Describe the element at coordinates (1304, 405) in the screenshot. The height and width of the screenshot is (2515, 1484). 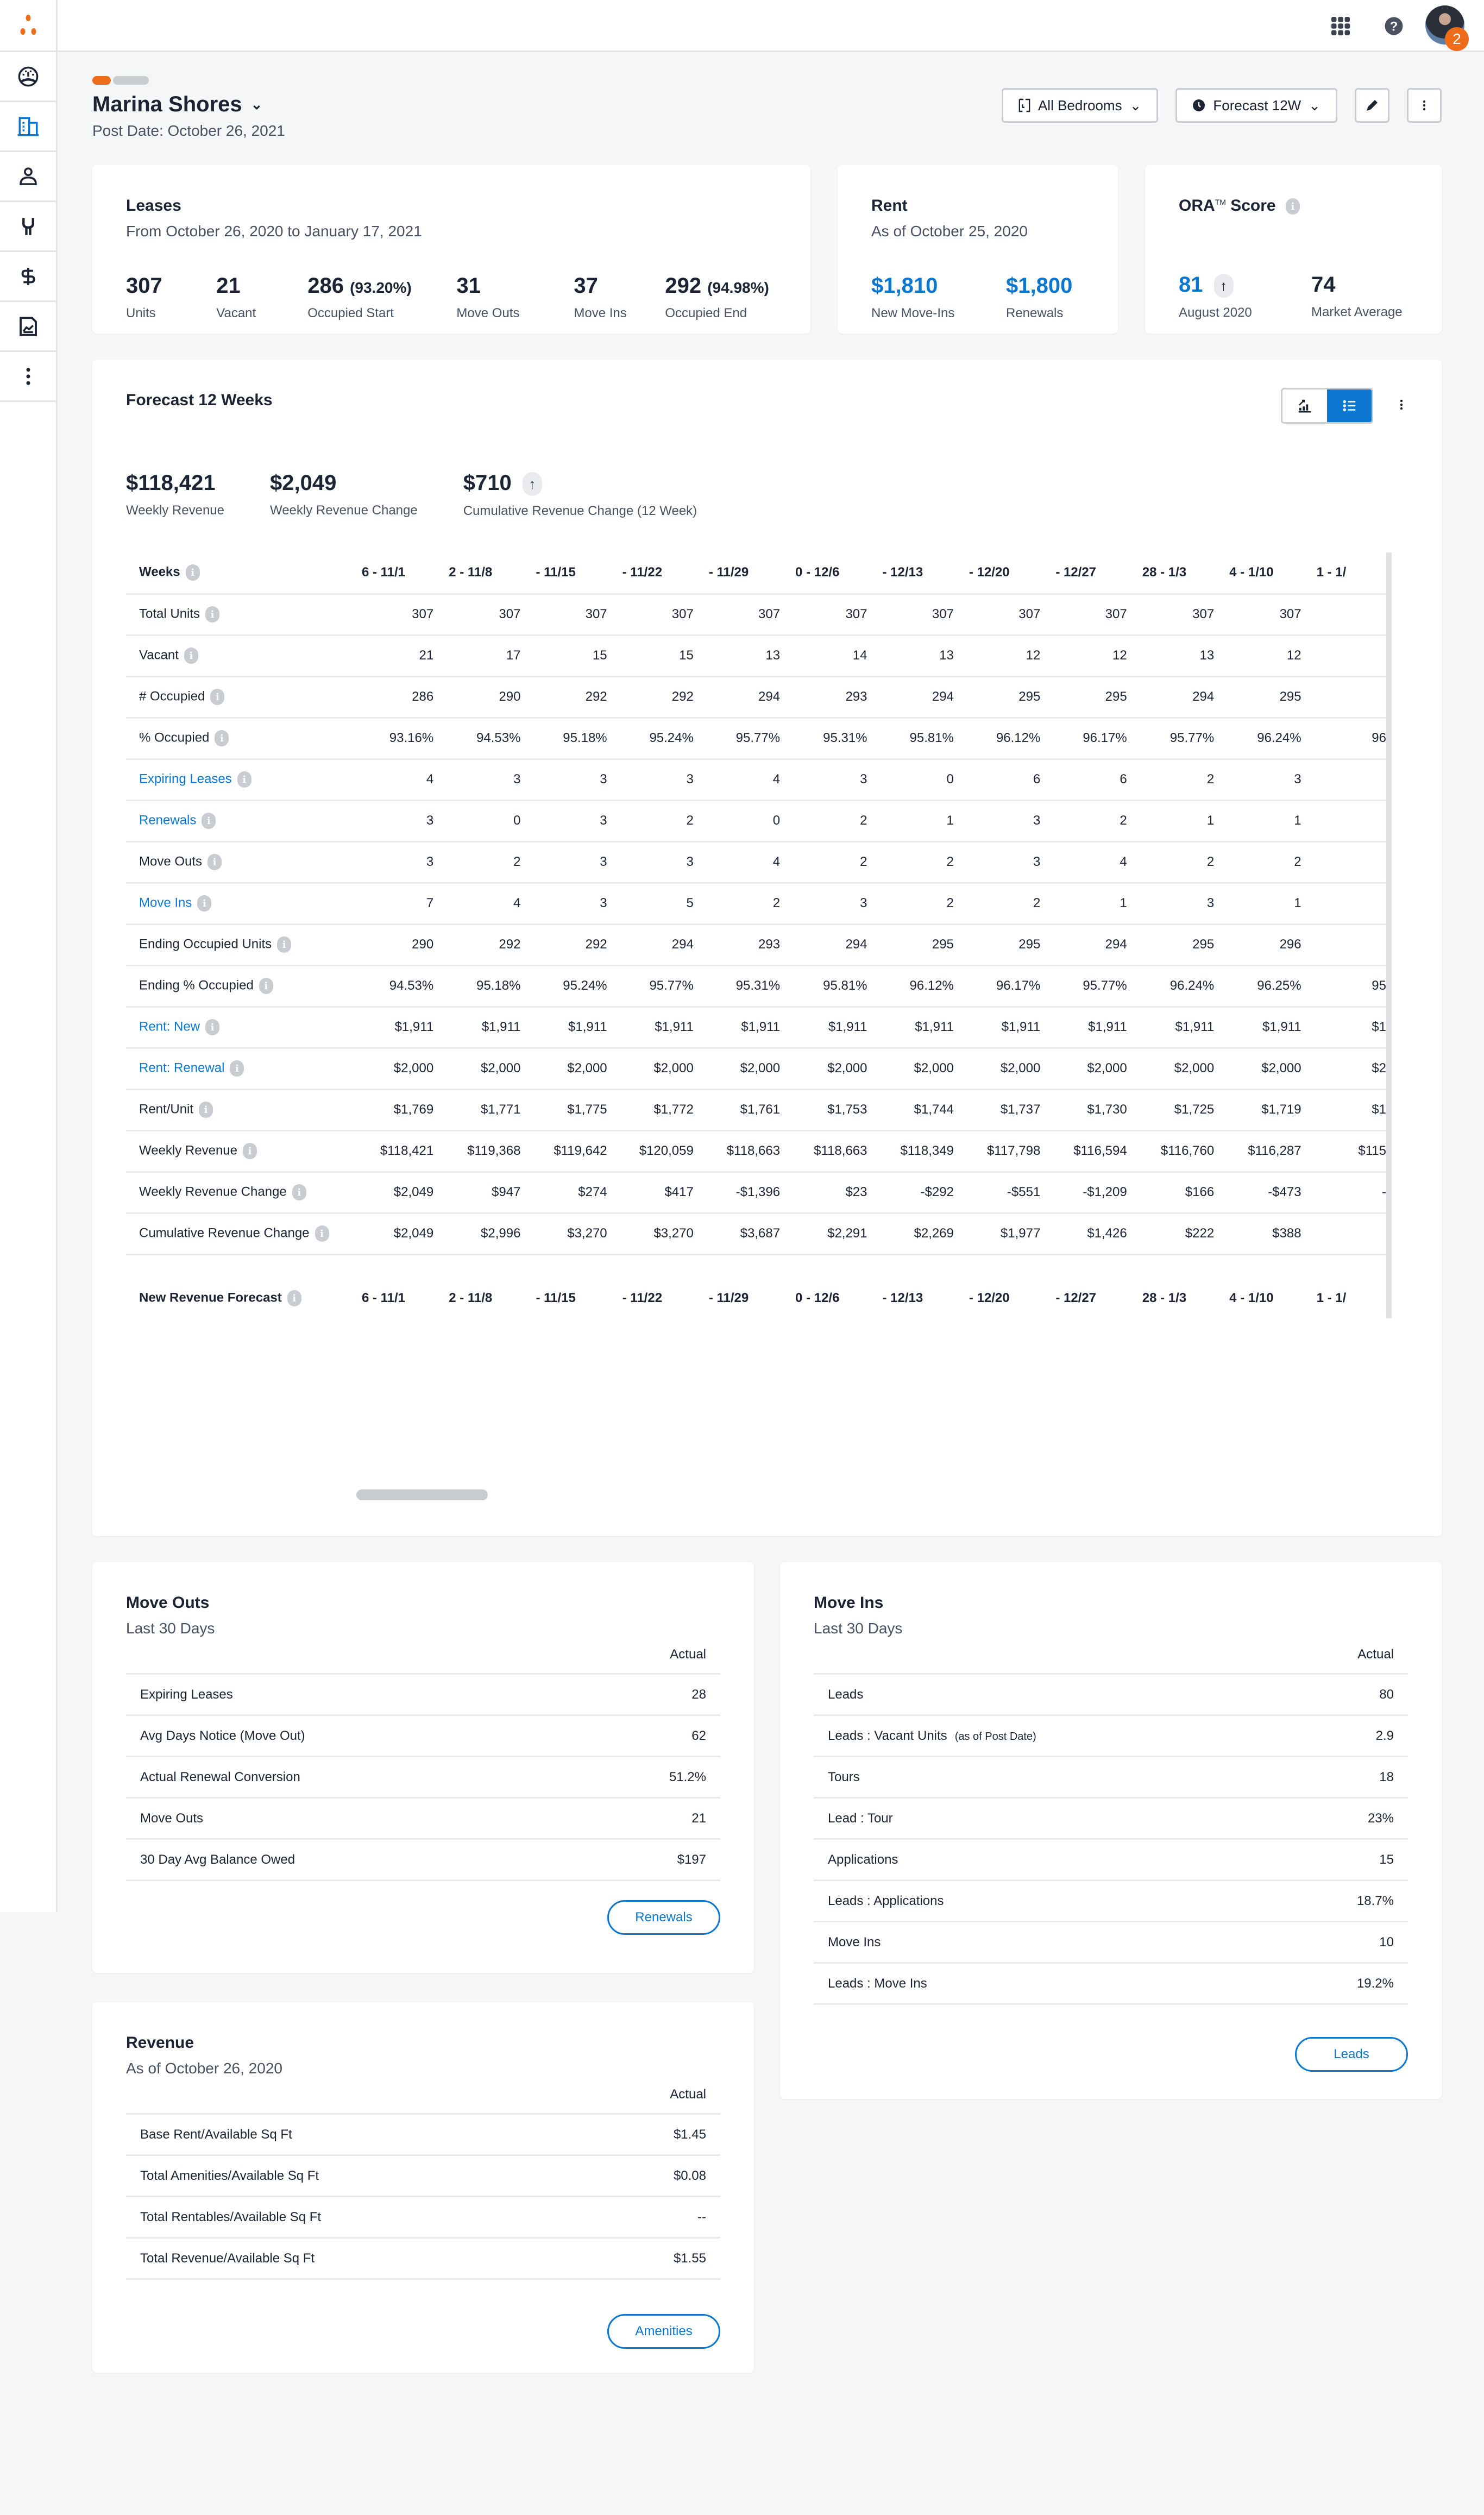
I see `chart-view-button` at that location.